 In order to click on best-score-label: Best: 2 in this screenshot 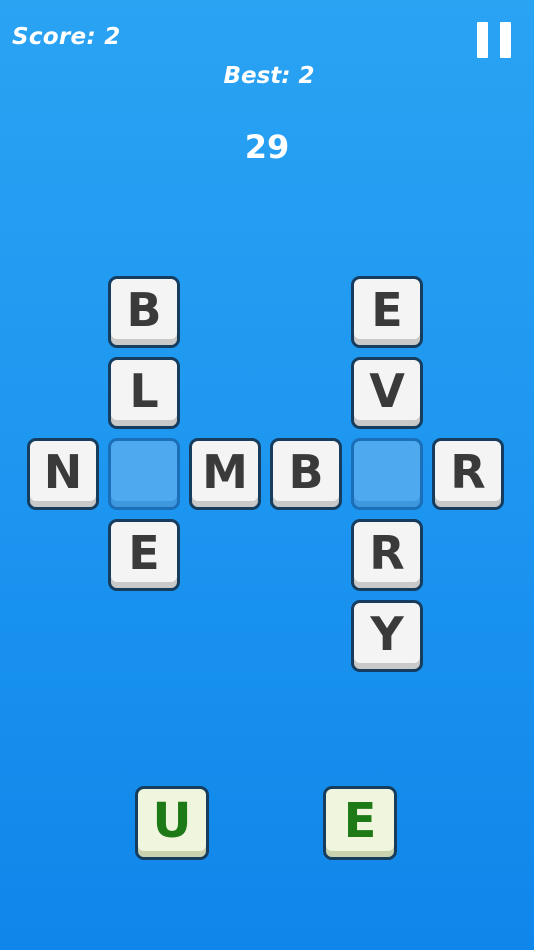, I will do `click(269, 76)`.